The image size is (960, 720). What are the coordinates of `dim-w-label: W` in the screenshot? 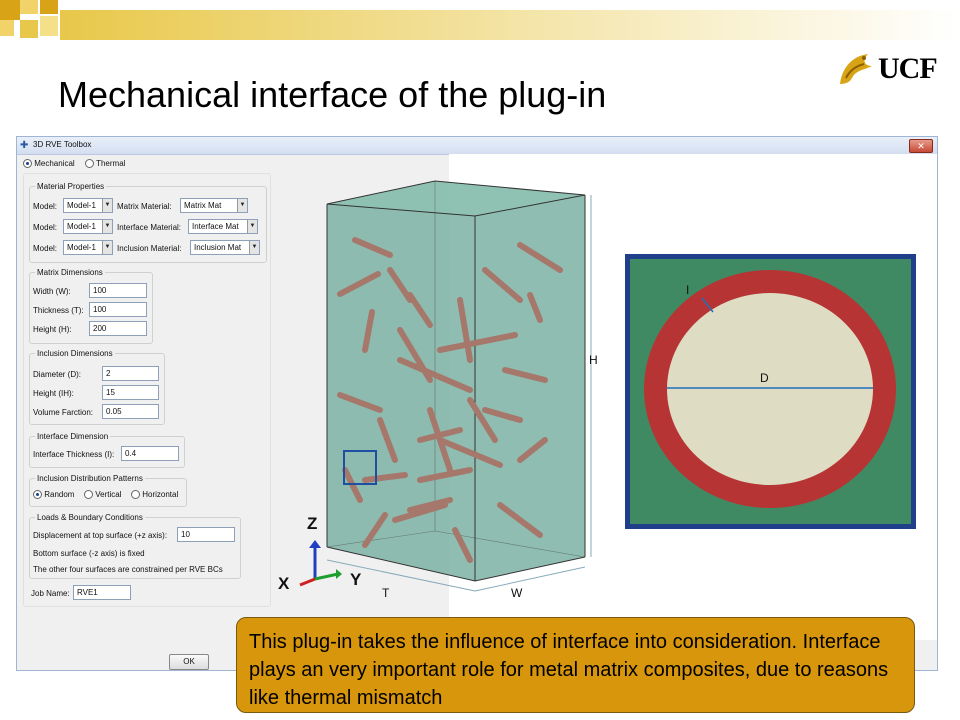 It's located at (517, 593).